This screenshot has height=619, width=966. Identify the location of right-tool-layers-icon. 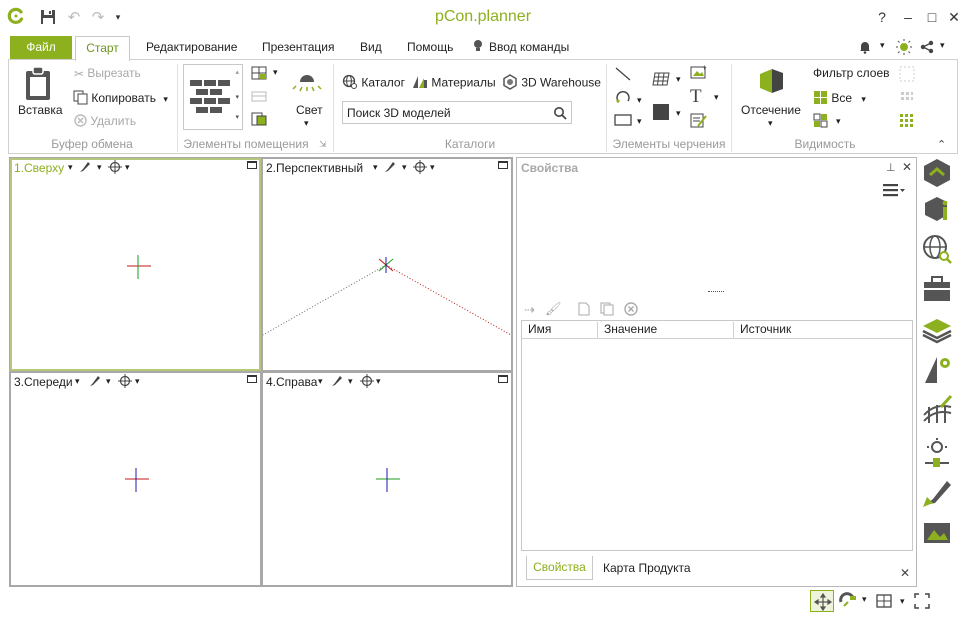
(939, 330).